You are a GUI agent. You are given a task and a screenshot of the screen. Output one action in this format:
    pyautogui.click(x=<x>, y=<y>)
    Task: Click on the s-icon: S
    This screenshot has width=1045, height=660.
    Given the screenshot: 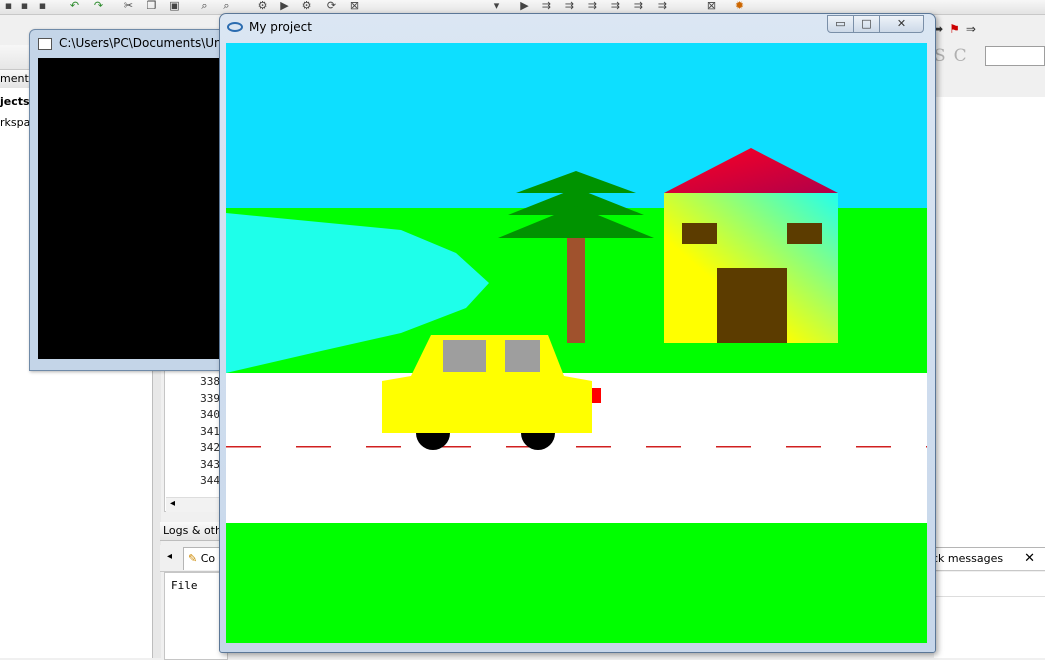 What is the action you would take?
    pyautogui.click(x=944, y=56)
    